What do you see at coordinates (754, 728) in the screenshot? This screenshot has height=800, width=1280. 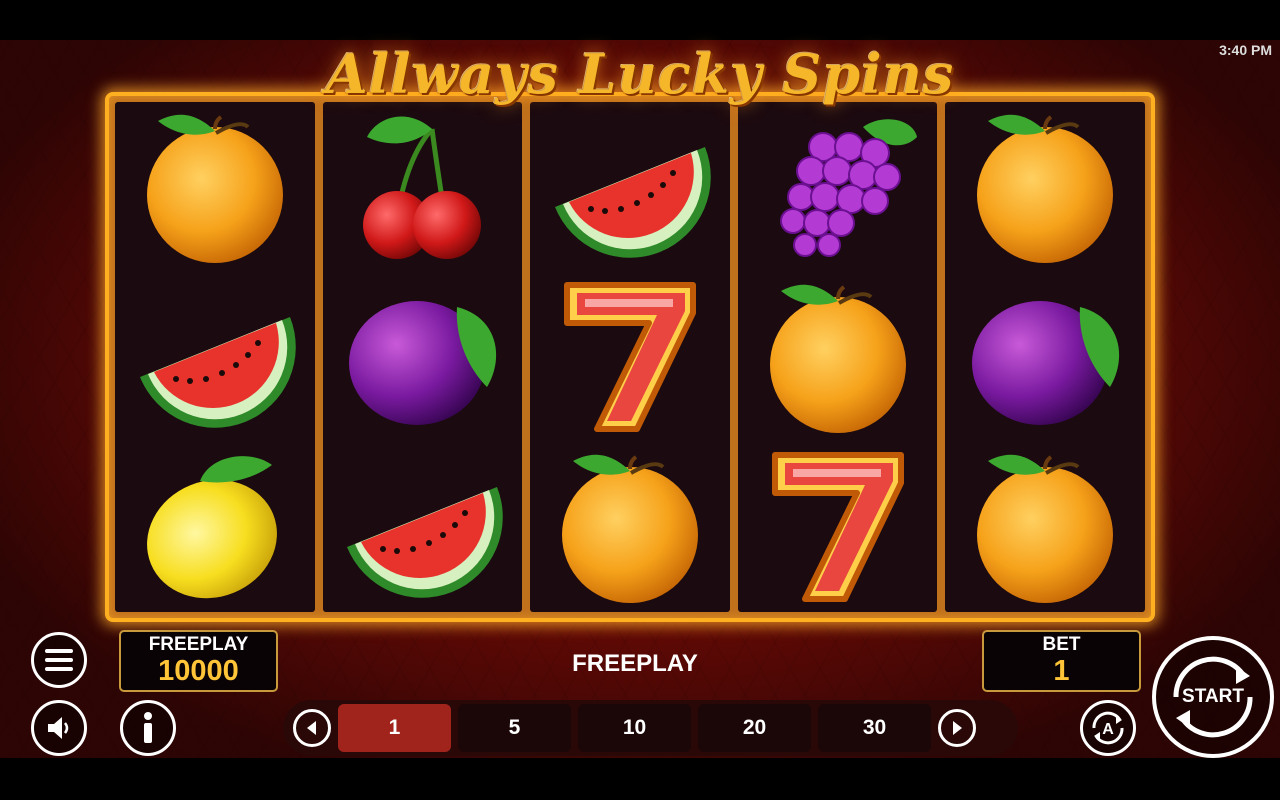 I see `bet-option: 20` at bounding box center [754, 728].